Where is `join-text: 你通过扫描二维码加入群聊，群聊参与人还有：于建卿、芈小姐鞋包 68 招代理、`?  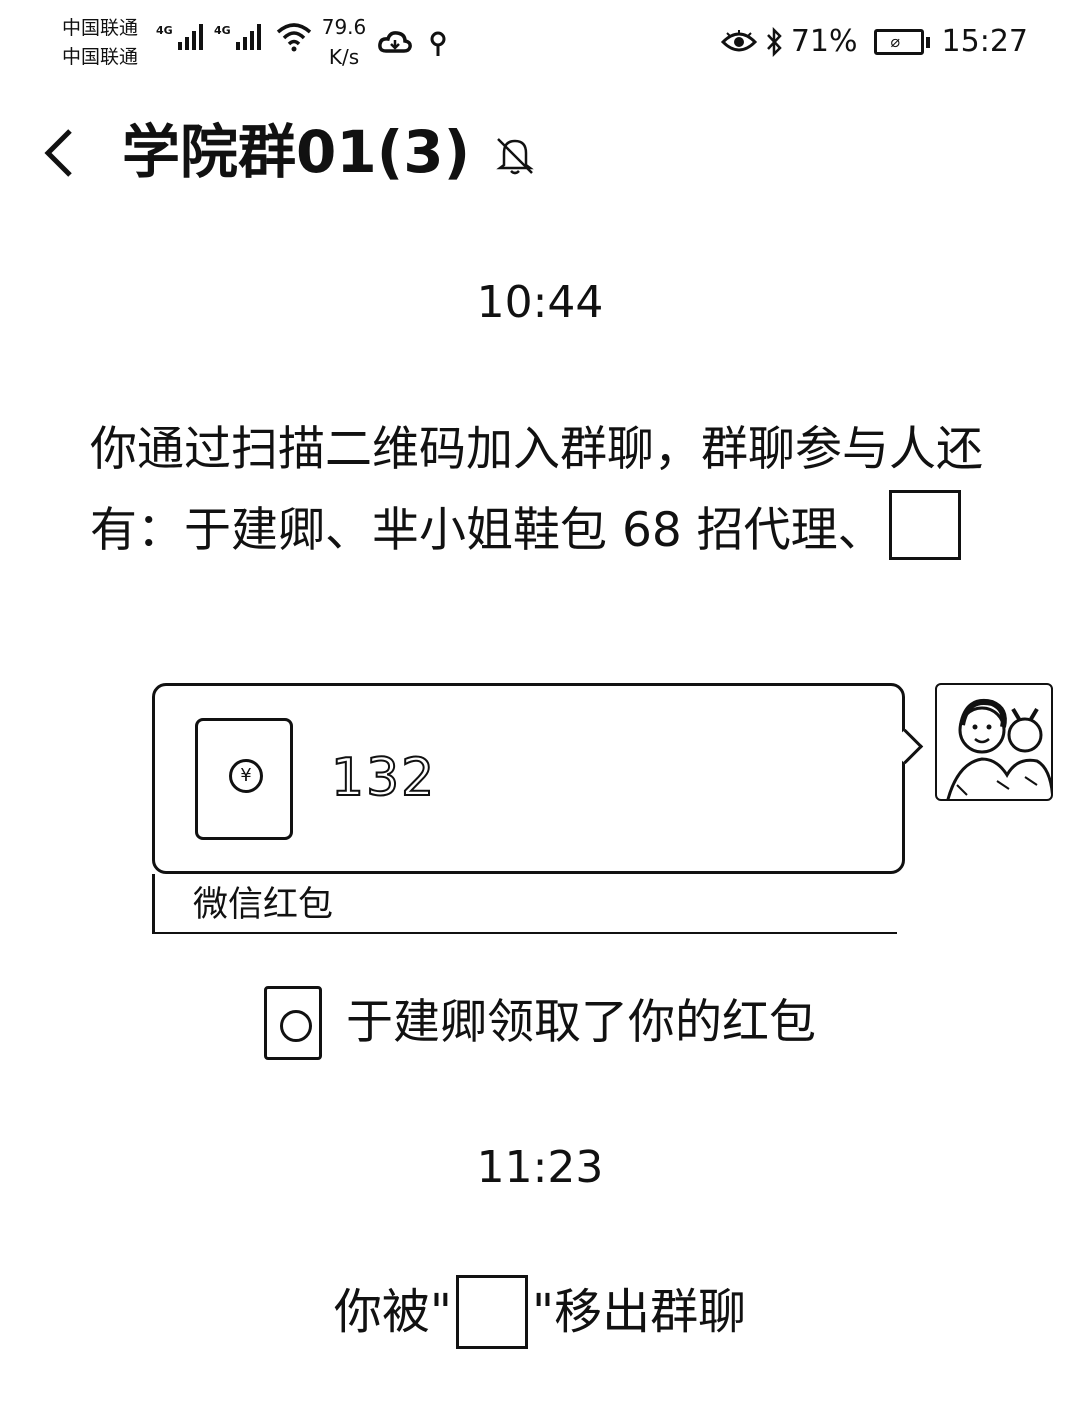
join-text: 你通过扫描二维码加入群聊，群聊参与人还有：于建卿、芈小姐鞋包 68 招代理、 is located at coordinates (536, 490).